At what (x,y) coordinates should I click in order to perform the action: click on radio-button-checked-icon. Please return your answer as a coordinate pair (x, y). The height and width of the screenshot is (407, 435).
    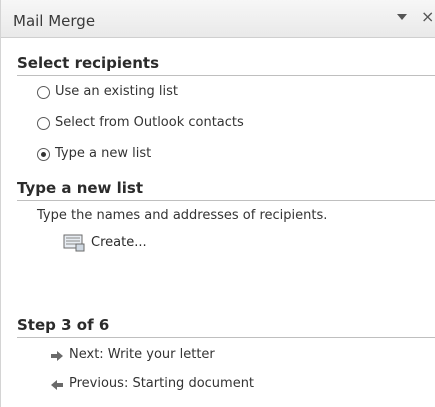
    Looking at the image, I should click on (43, 154).